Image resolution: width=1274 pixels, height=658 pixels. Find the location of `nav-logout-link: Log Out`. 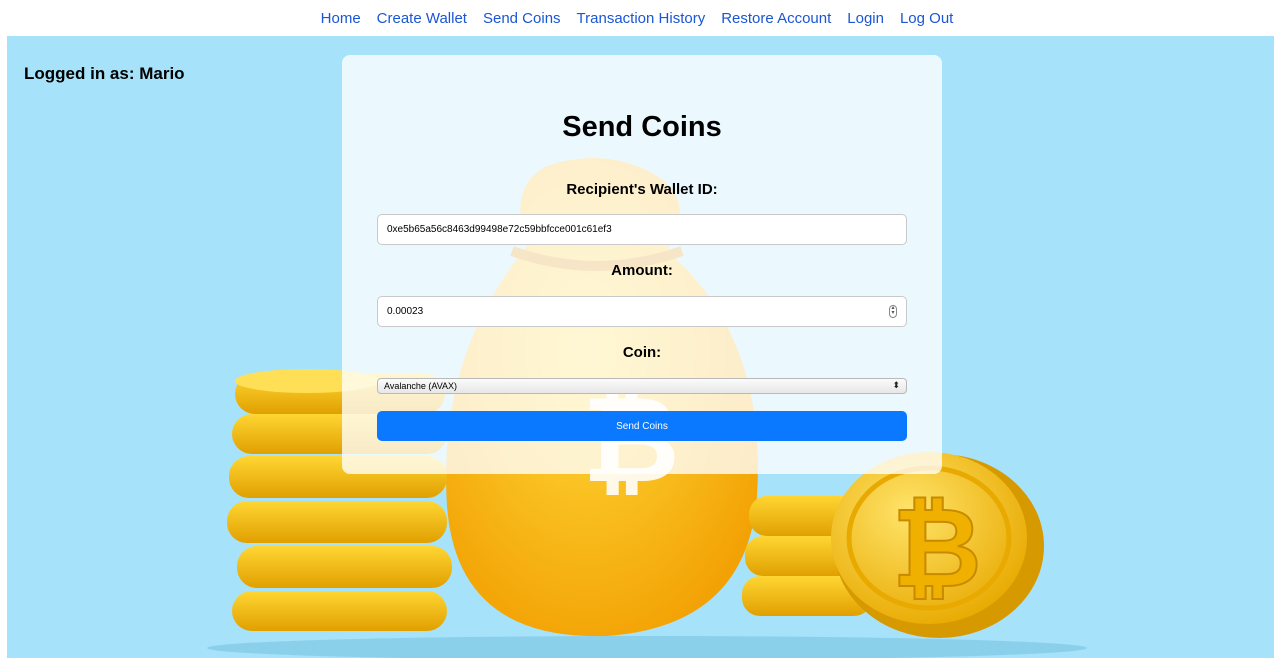

nav-logout-link: Log Out is located at coordinates (926, 18).